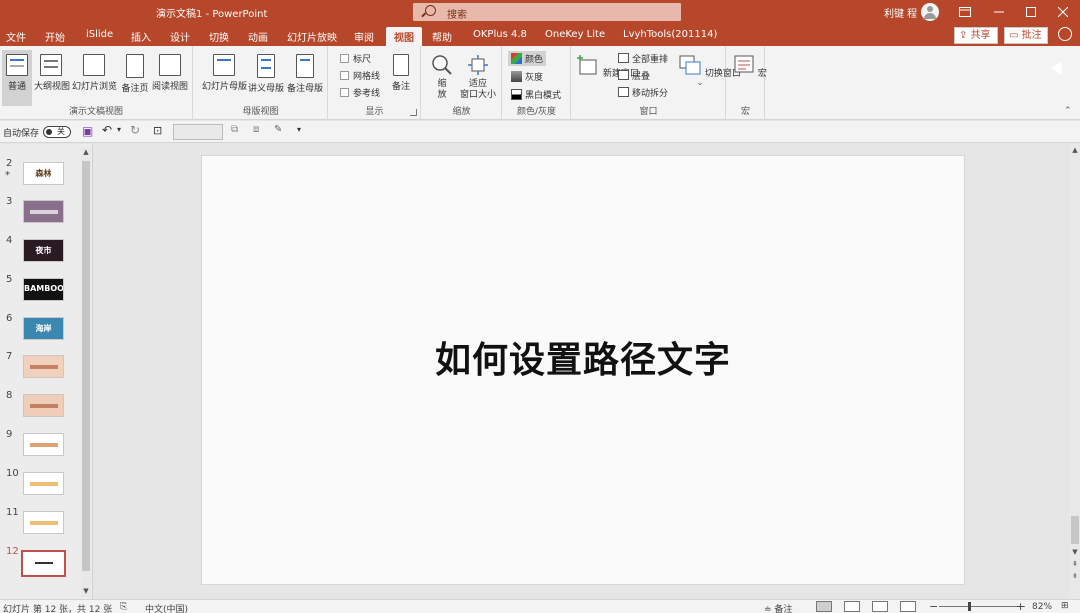 This screenshot has width=1080, height=613. Describe the element at coordinates (575, 34) in the screenshot. I see `tab-onekey: OneKey Lite` at that location.